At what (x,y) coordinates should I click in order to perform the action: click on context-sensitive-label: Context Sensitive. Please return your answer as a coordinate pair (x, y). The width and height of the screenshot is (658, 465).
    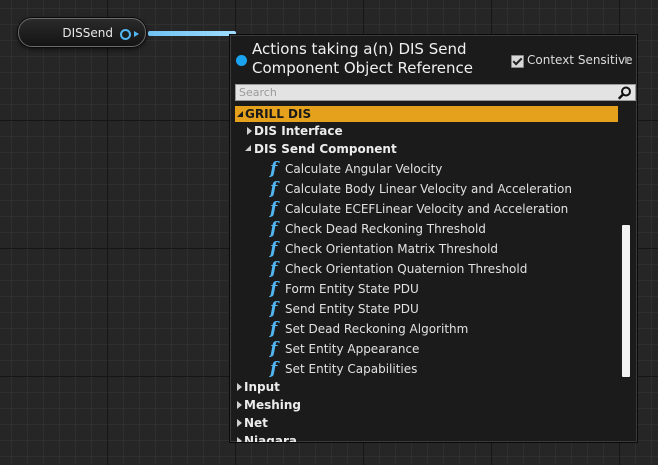
    Looking at the image, I should click on (580, 60).